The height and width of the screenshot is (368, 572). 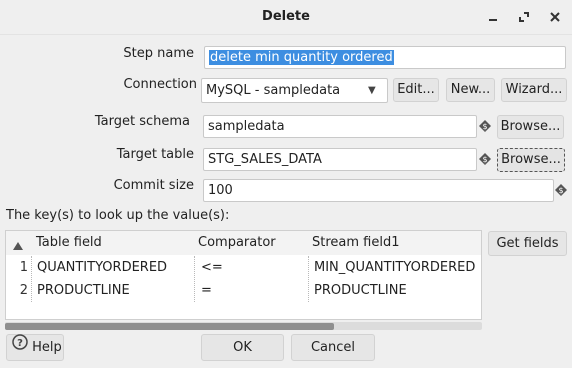 What do you see at coordinates (23, 290) in the screenshot?
I see `row-number: 2` at bounding box center [23, 290].